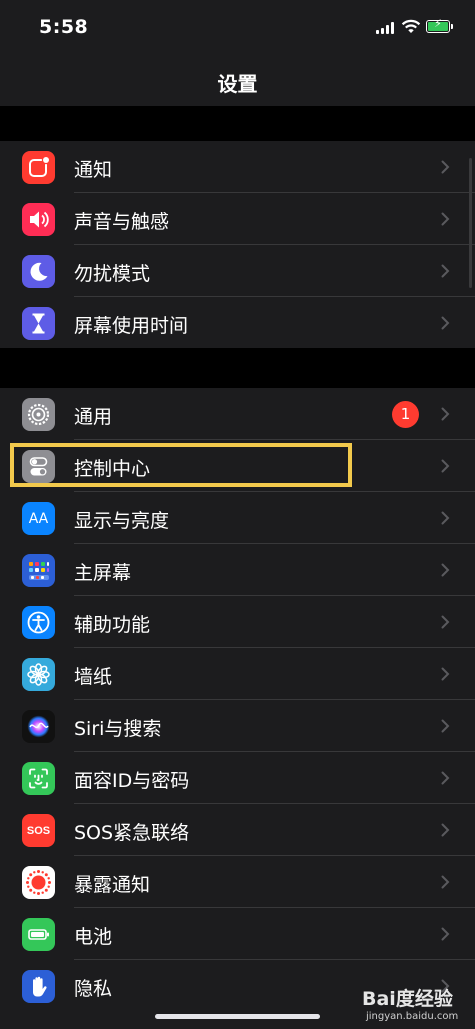  I want to click on settings-row-exposure-notifications: 暴露通知, so click(237, 882).